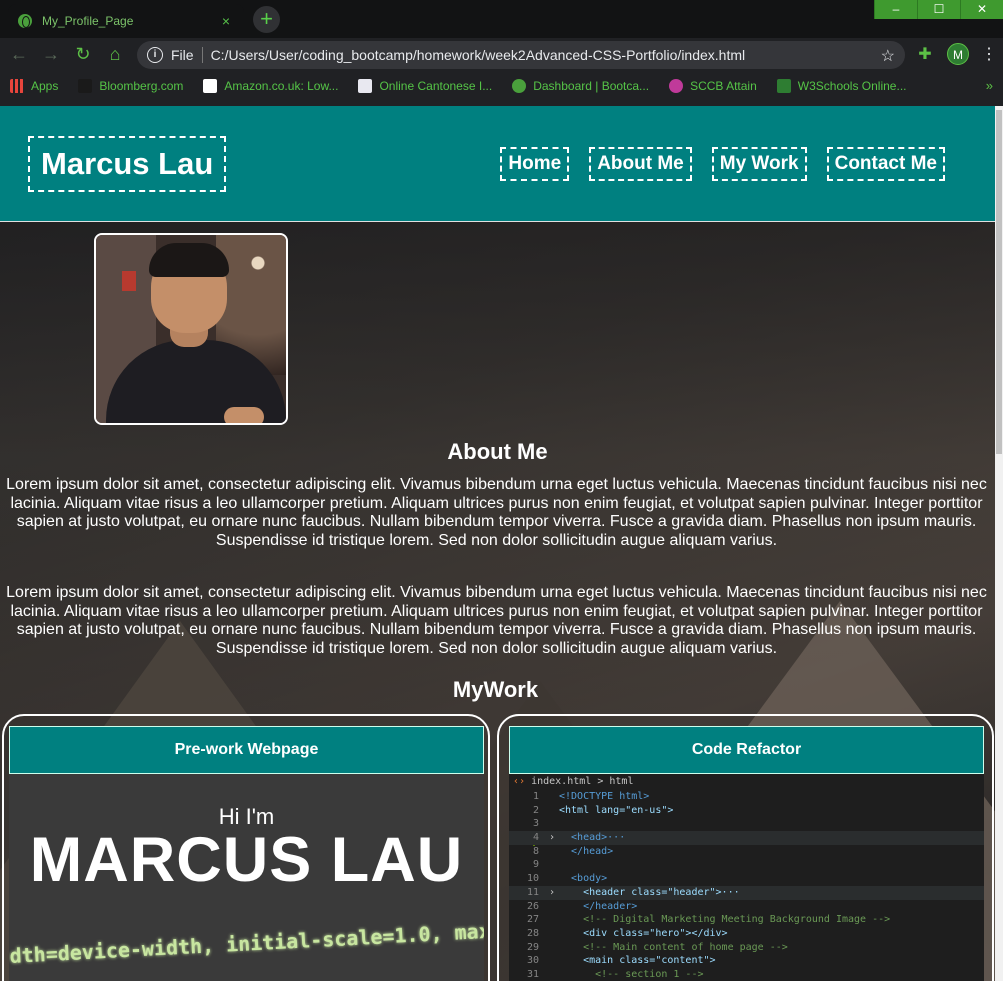 The width and height of the screenshot is (1003, 981). Describe the element at coordinates (676, 86) in the screenshot. I see `sccb-icon` at that location.